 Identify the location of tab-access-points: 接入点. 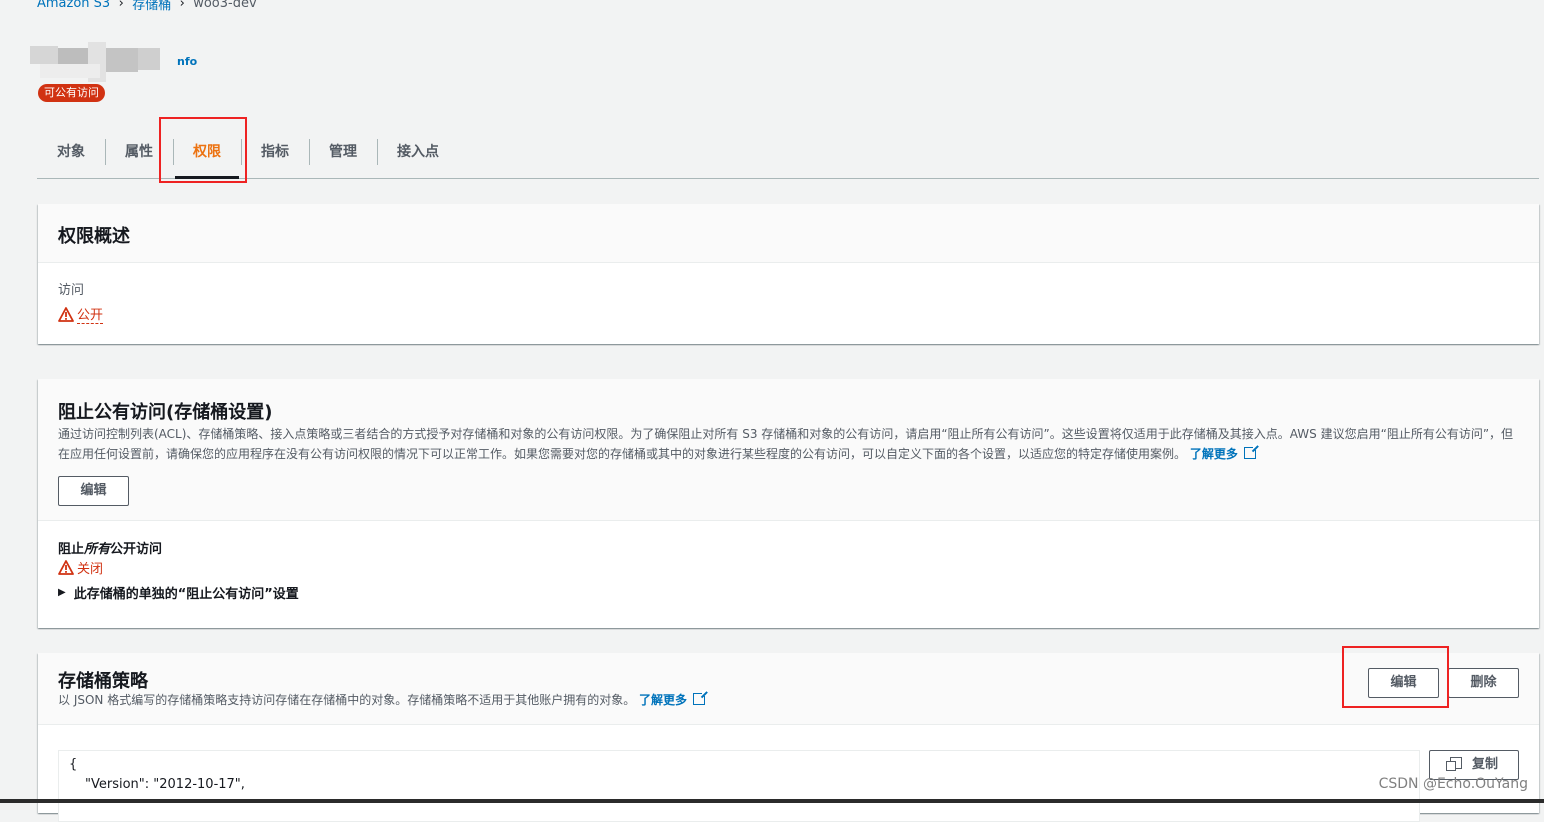
(418, 152).